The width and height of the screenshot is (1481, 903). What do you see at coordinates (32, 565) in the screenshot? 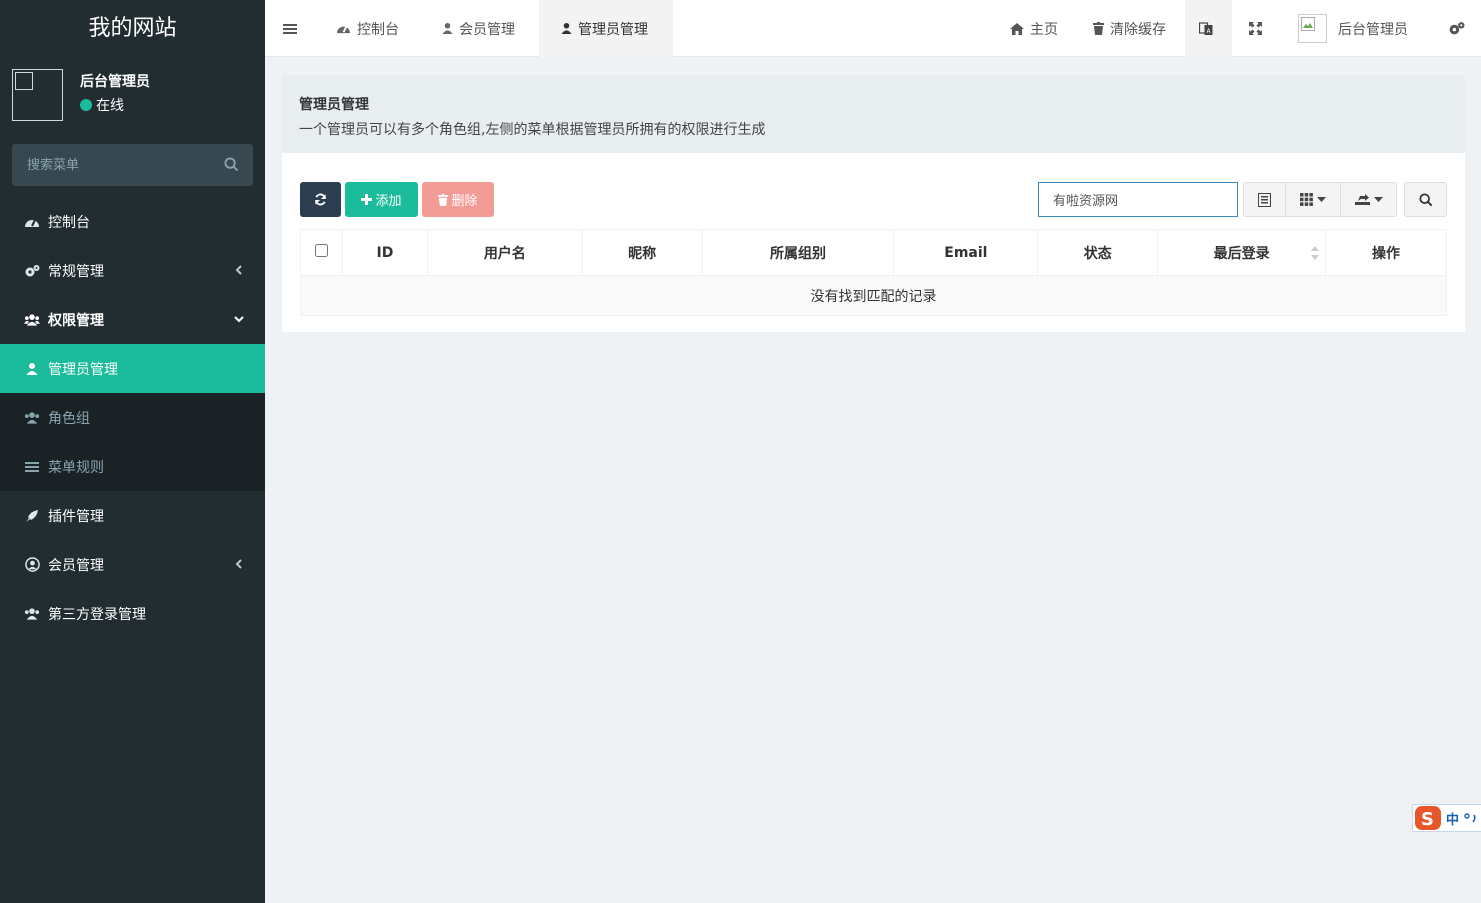
I see `user-circle-icon` at bounding box center [32, 565].